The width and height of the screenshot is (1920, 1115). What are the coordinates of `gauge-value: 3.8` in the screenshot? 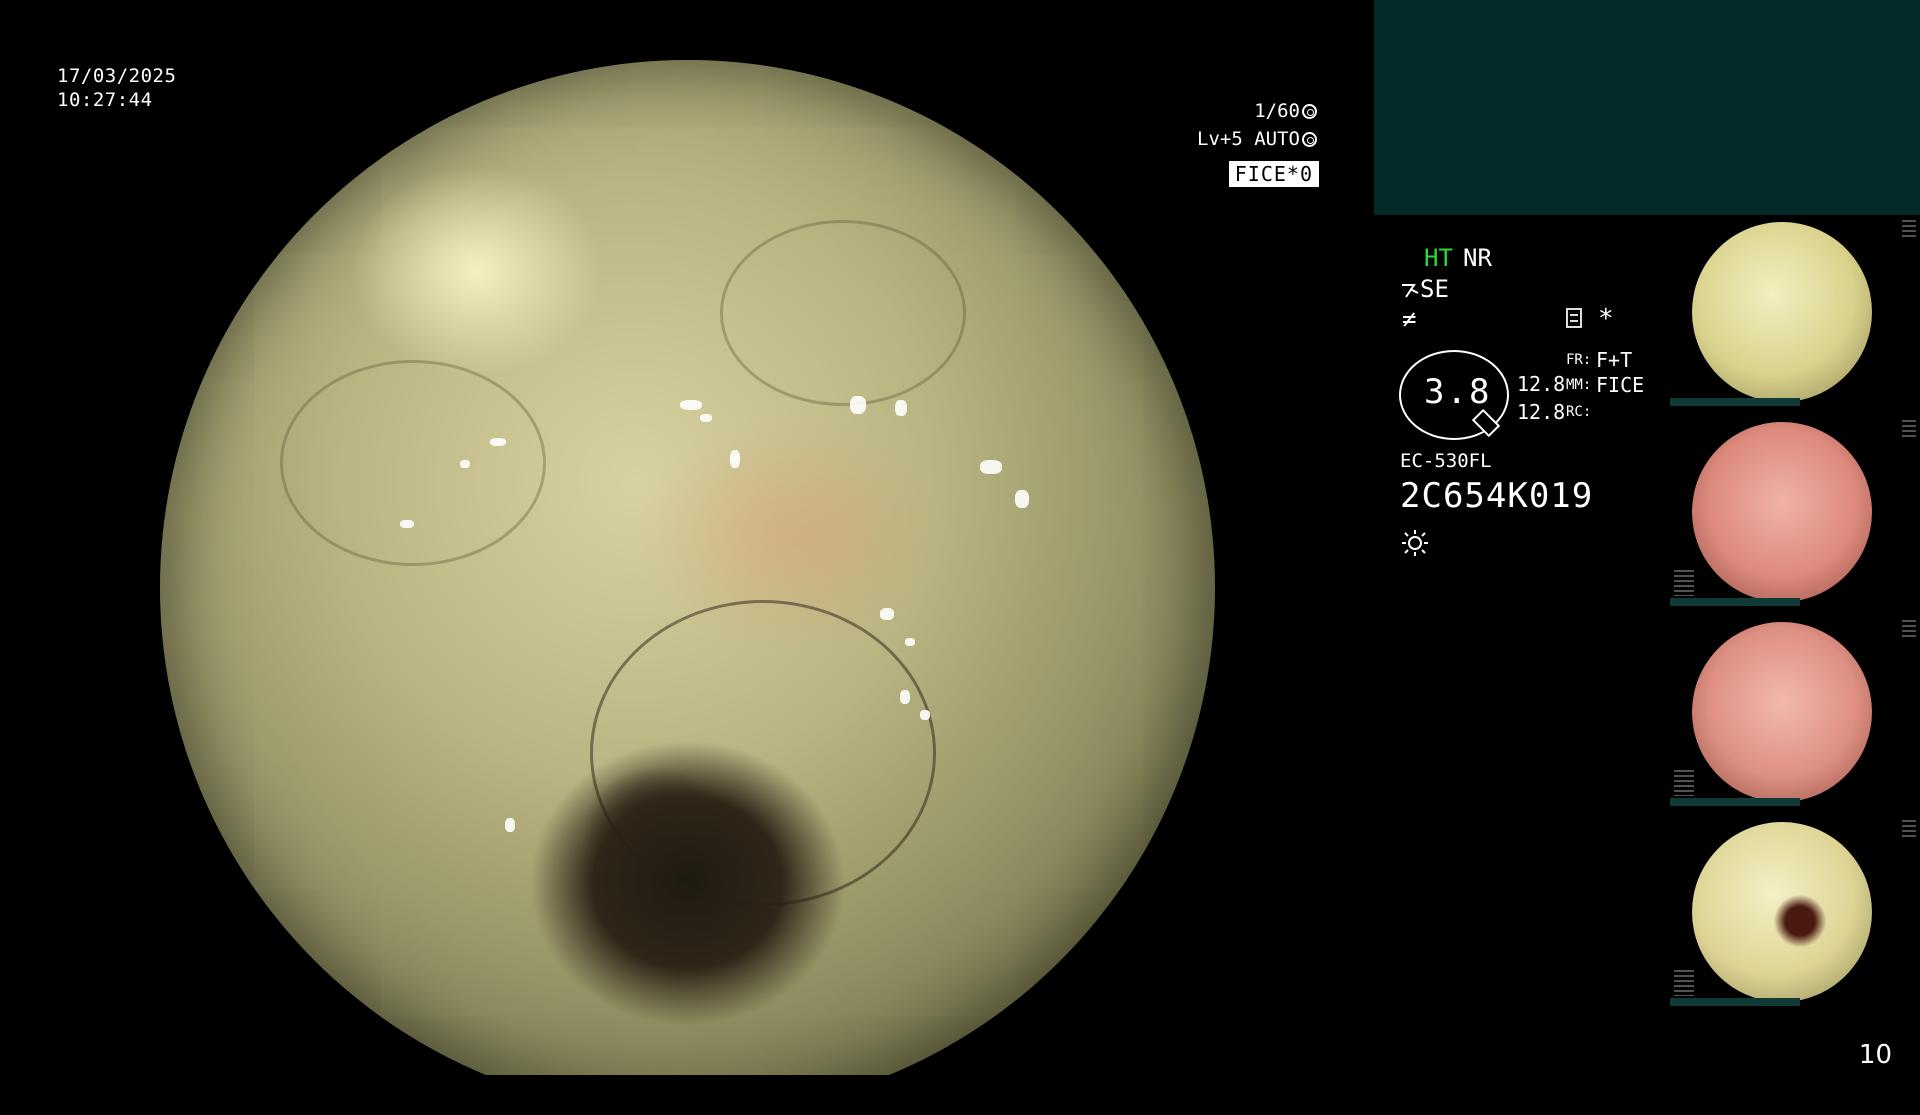 It's located at (1458, 392).